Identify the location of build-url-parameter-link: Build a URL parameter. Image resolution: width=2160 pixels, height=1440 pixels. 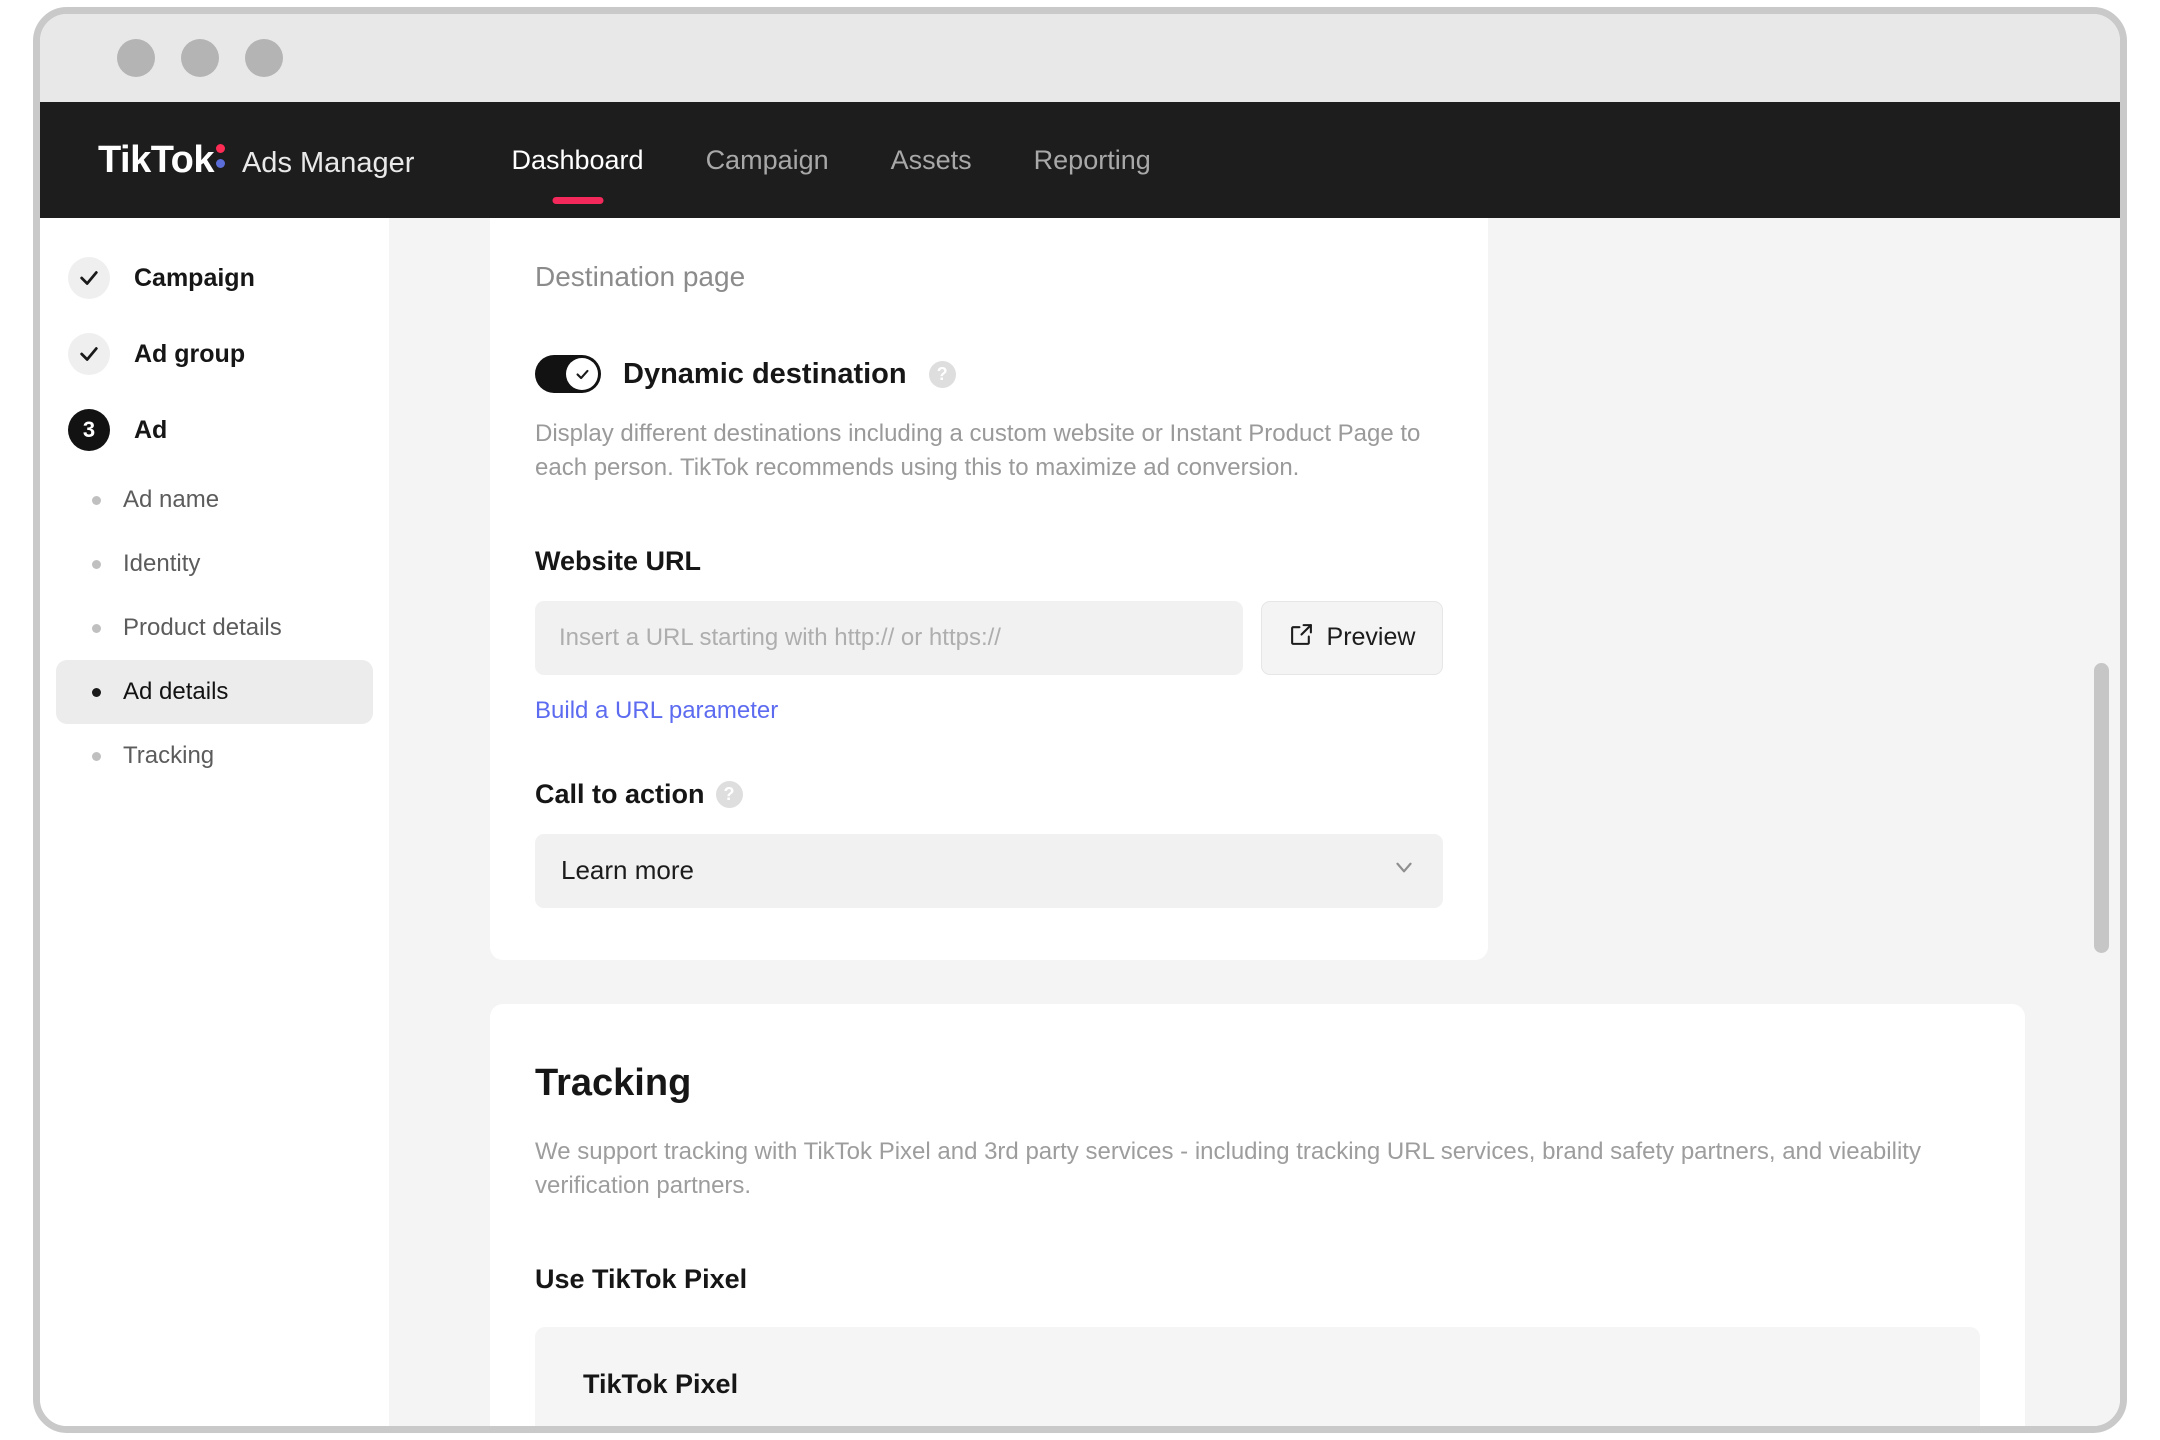
(656, 711).